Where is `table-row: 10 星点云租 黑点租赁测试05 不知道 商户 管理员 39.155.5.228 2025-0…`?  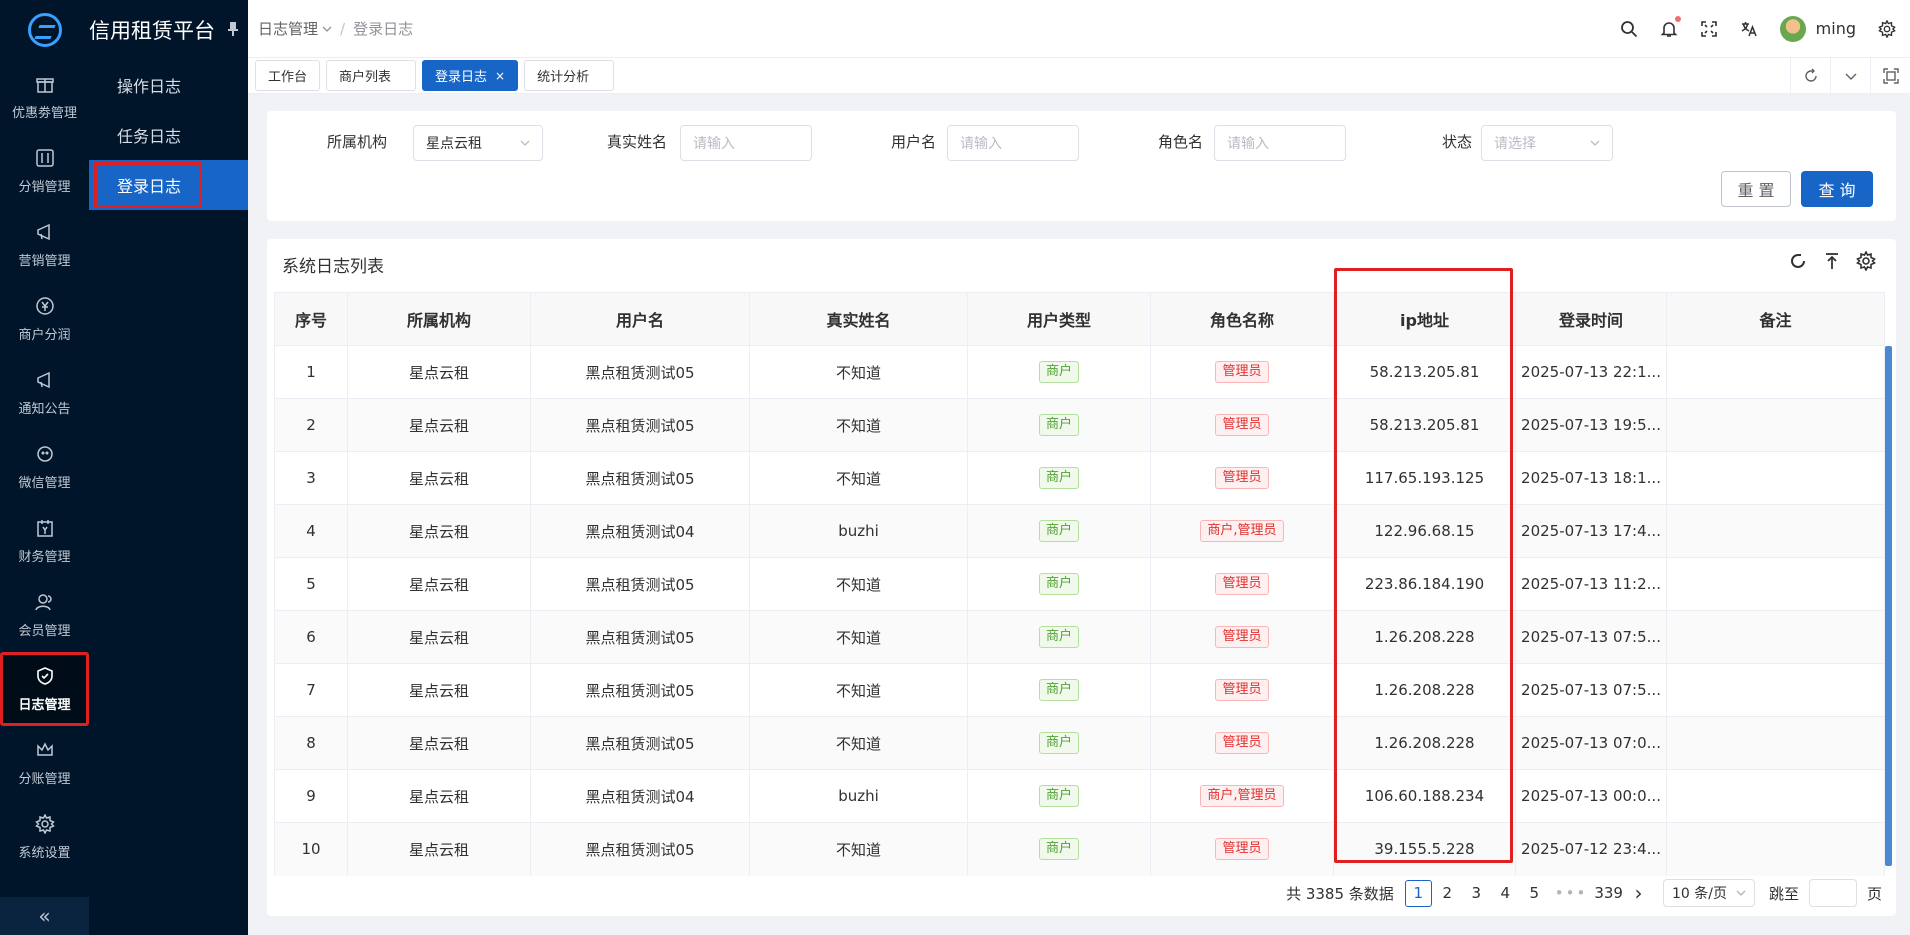
table-row: 10 星点云租 黑点租赁测试05 不知道 商户 管理员 39.155.5.228 2025-0… is located at coordinates (1079, 849).